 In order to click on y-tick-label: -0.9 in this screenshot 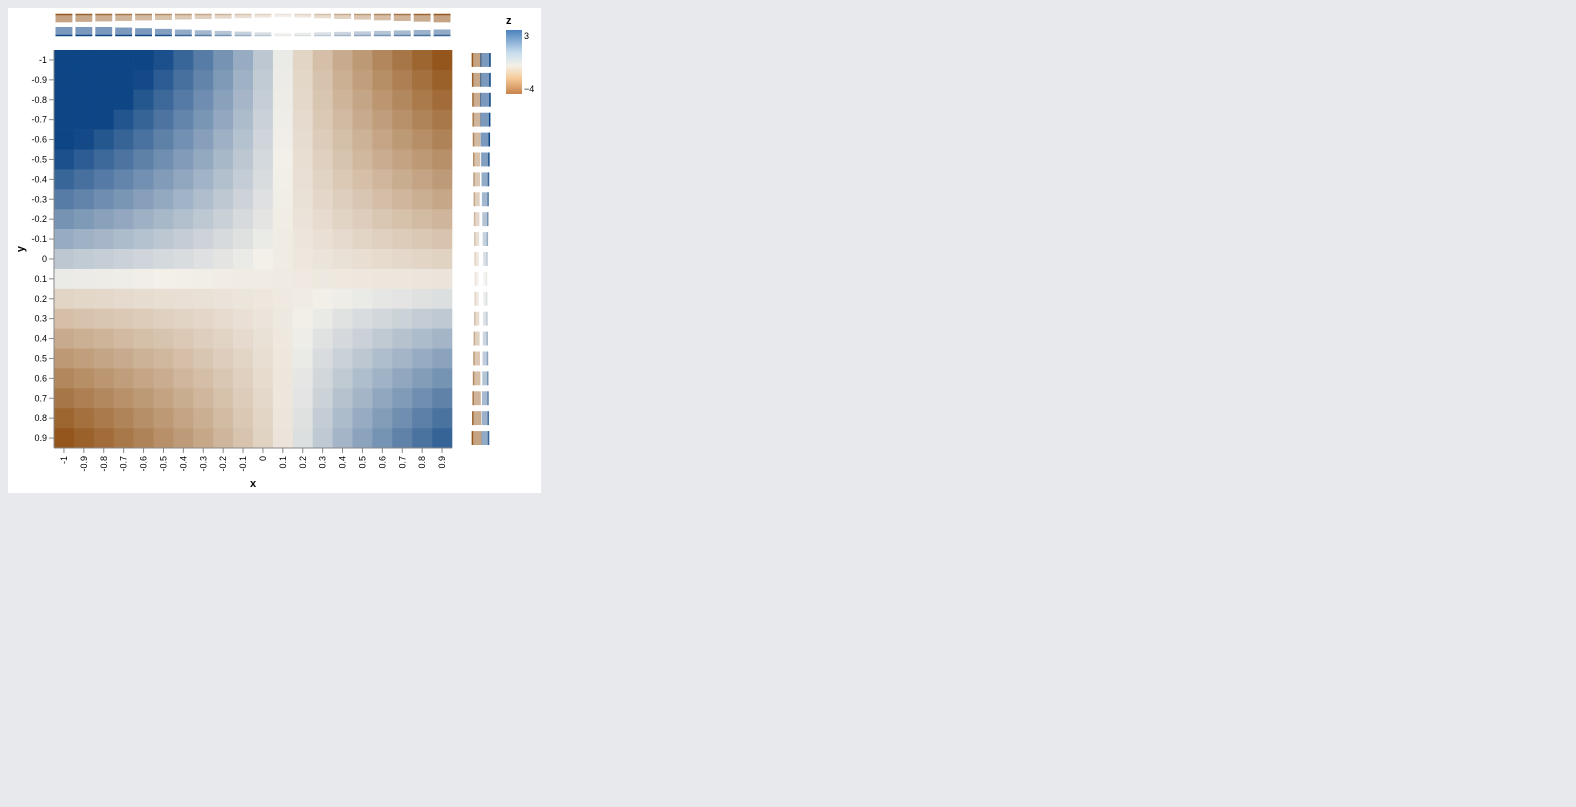, I will do `click(39, 80)`.